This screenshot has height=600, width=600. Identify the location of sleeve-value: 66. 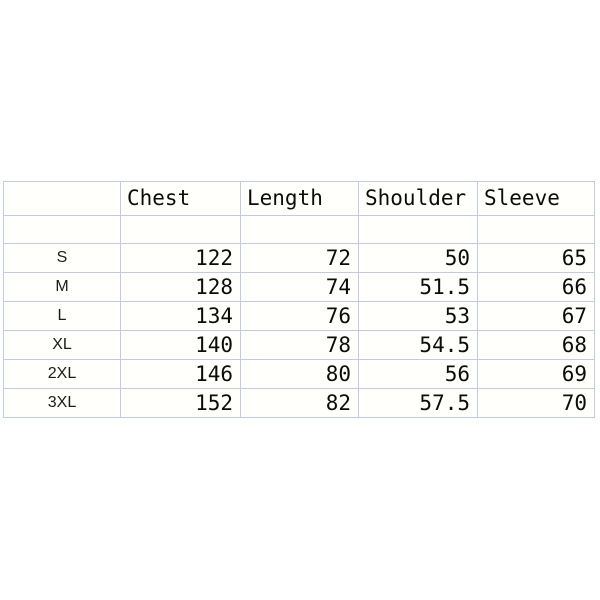
(574, 287).